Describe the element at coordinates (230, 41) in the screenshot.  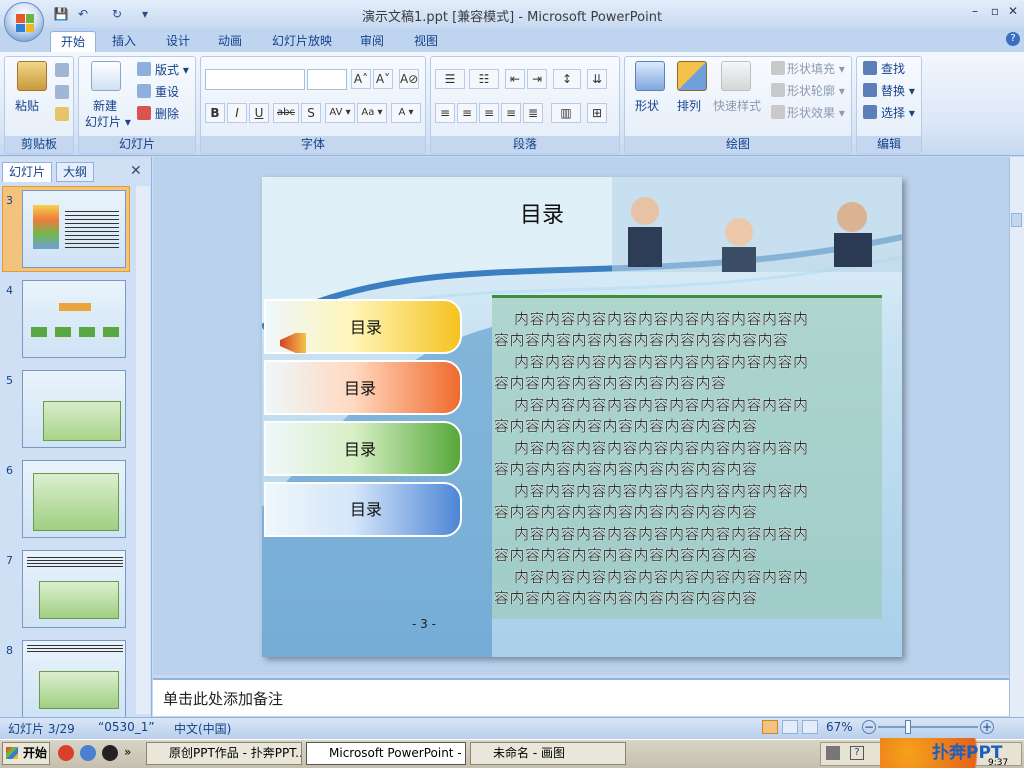
I see `tab-animations: 动画` at that location.